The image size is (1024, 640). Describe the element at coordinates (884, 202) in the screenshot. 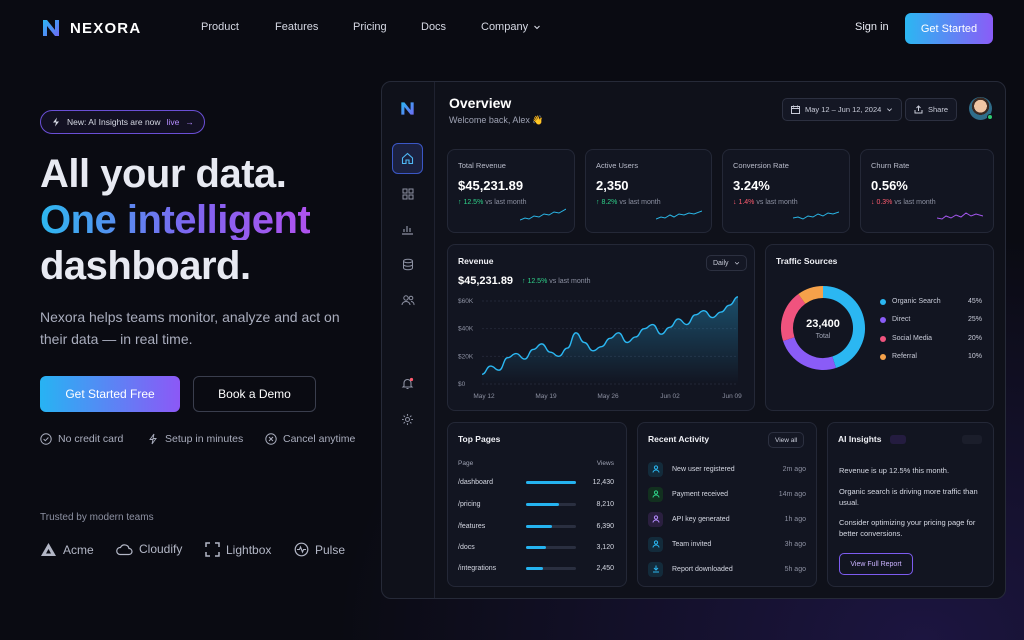

I see `kpi-delta-value: 0.3%` at that location.